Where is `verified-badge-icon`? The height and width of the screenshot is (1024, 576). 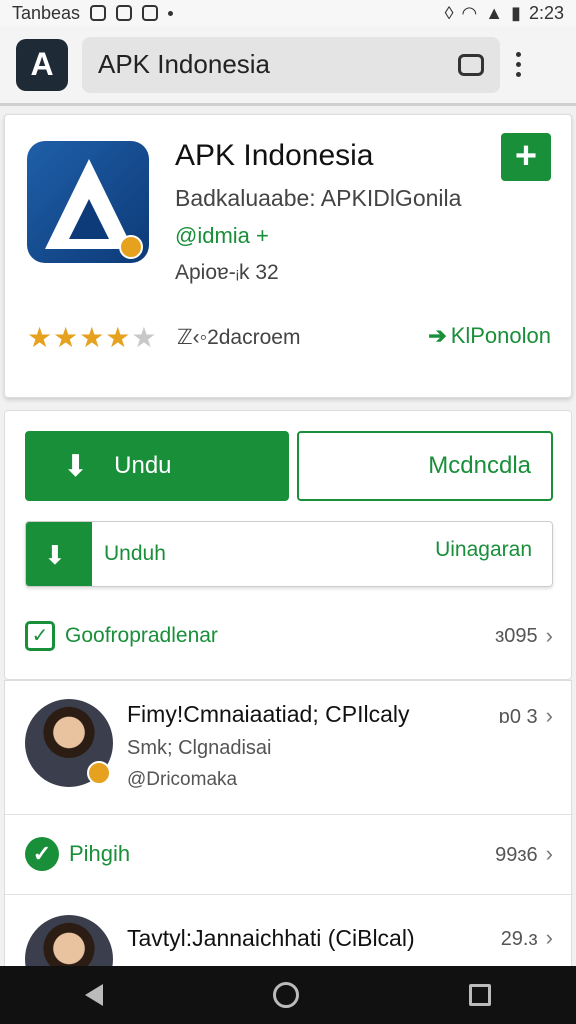 verified-badge-icon is located at coordinates (131, 247).